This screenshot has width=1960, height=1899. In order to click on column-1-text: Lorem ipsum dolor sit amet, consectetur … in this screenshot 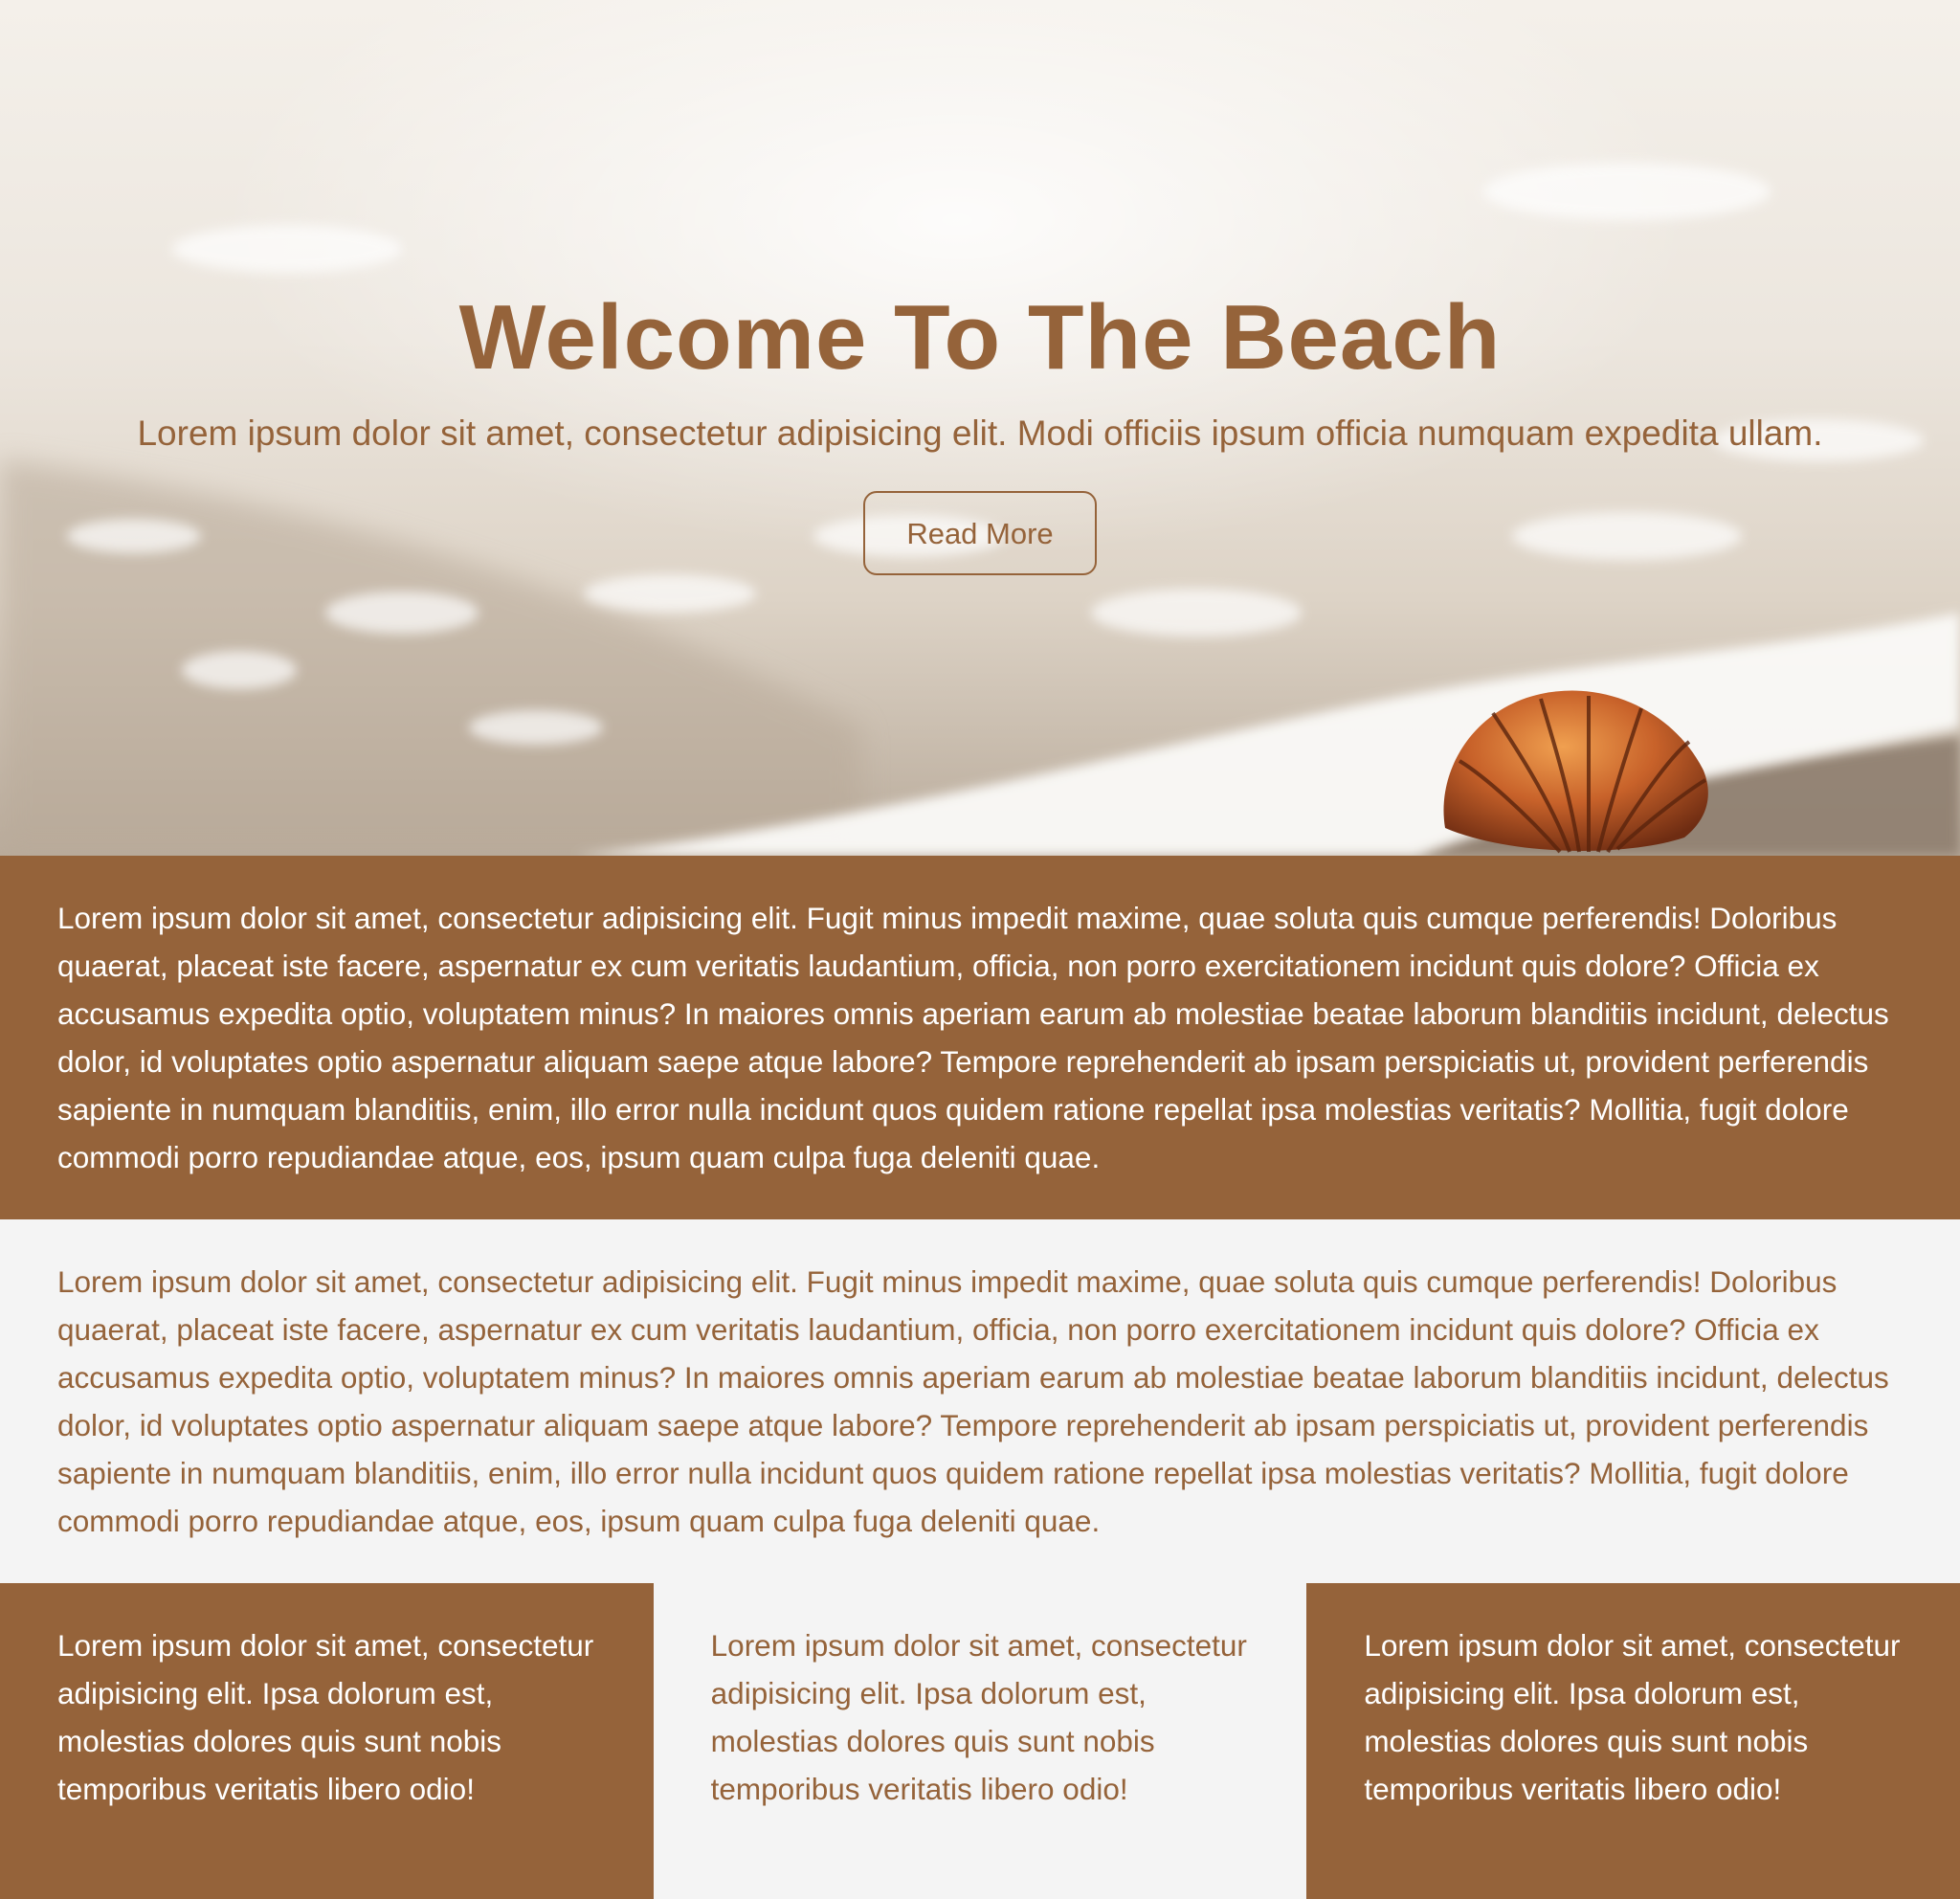, I will do `click(326, 1717)`.